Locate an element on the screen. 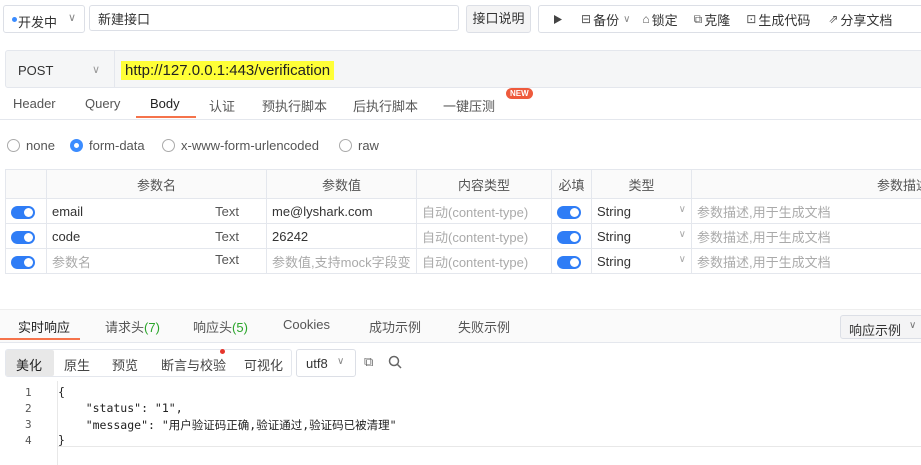  radio-form-data: form-data is located at coordinates (107, 145).